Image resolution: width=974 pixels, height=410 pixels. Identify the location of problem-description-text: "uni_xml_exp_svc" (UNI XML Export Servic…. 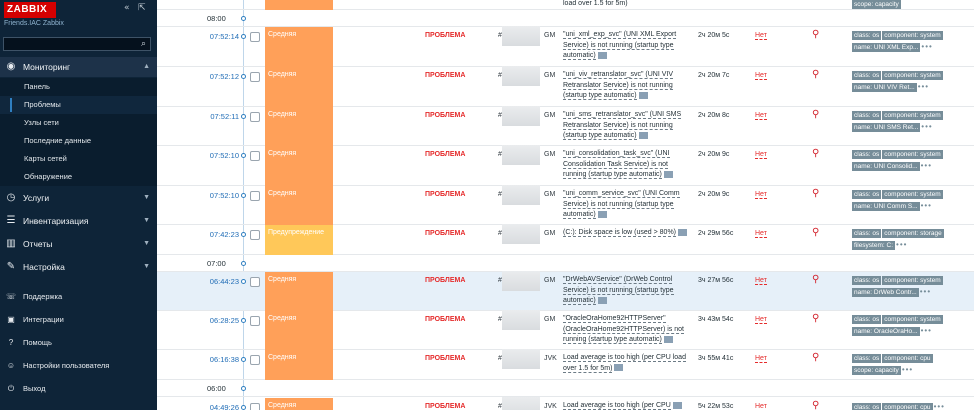
(620, 45).